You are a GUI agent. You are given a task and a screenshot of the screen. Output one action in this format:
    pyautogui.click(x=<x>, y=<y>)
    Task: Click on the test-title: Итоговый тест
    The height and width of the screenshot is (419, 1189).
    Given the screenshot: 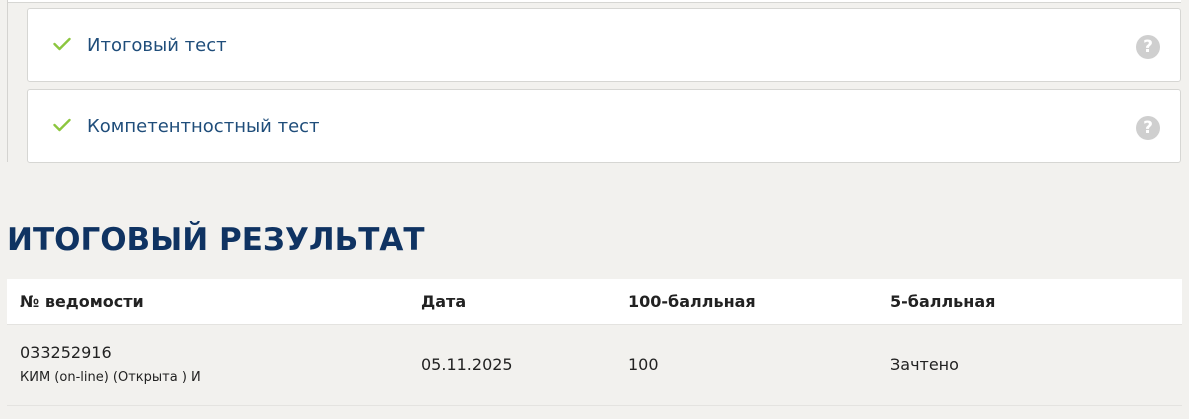 What is the action you would take?
    pyautogui.click(x=157, y=46)
    